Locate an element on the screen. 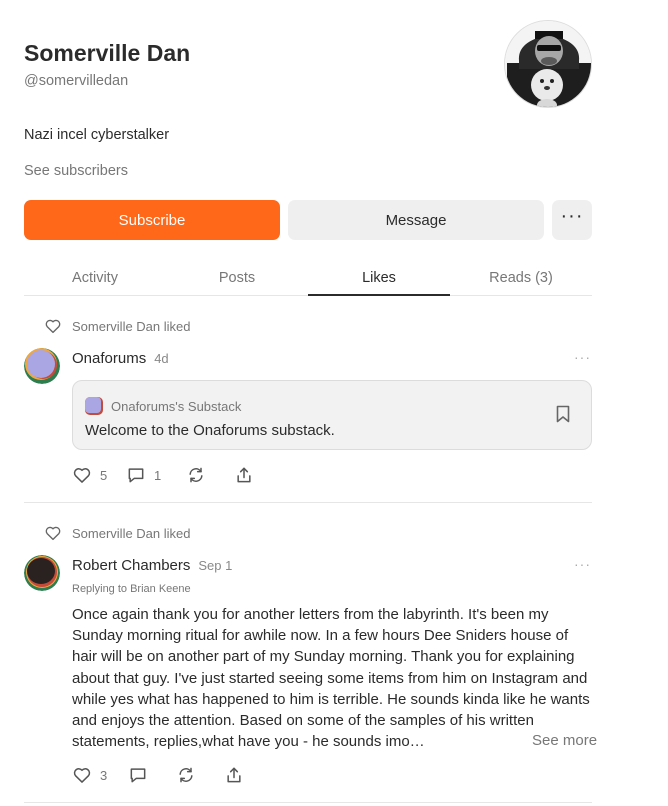  comment-count: 1 is located at coordinates (158, 475).